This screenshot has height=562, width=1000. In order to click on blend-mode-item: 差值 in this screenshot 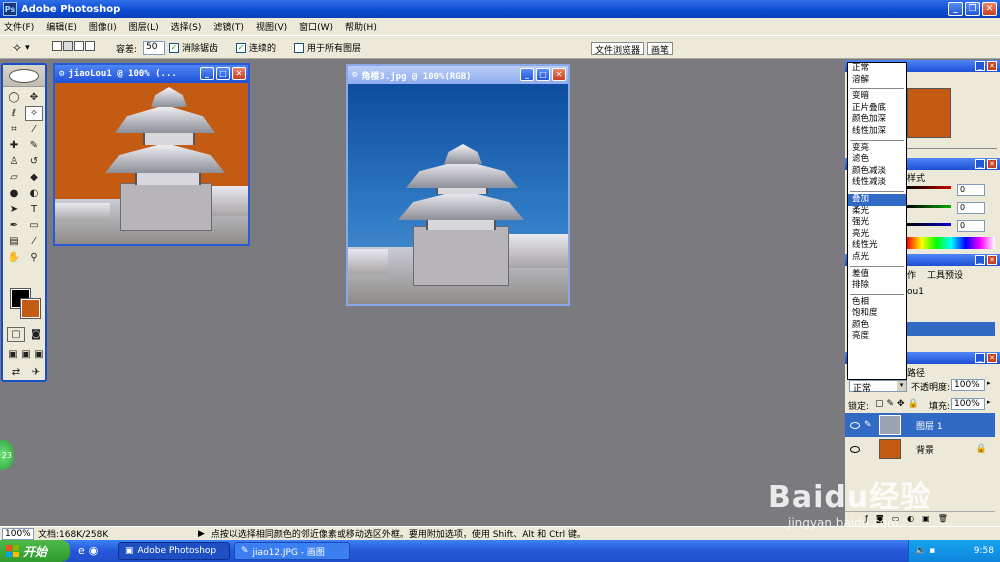, I will do `click(877, 275)`.